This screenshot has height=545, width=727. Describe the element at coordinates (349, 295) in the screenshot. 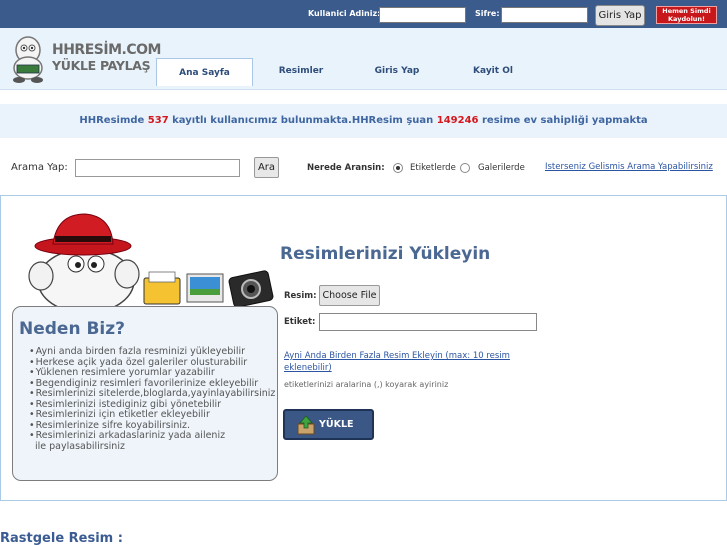

I see `choose-file-button: Choose File` at that location.